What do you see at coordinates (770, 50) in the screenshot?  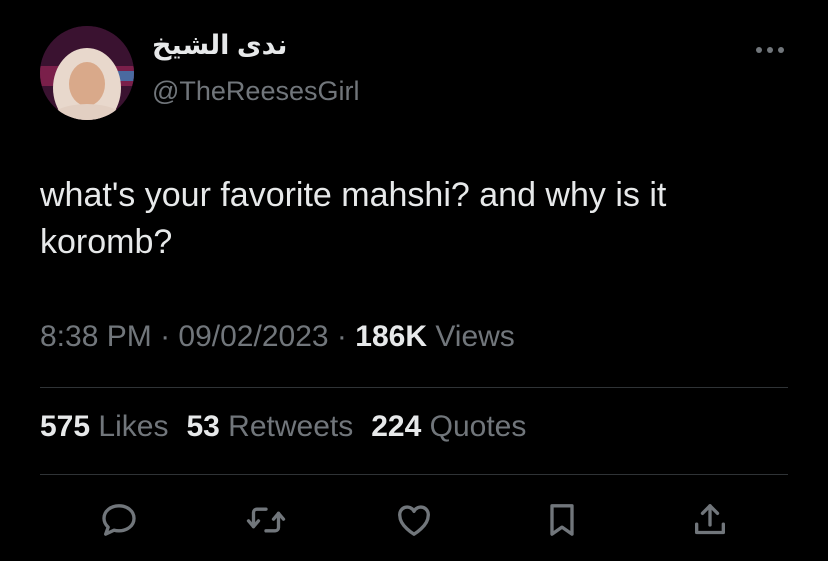 I see `more-options-icon` at bounding box center [770, 50].